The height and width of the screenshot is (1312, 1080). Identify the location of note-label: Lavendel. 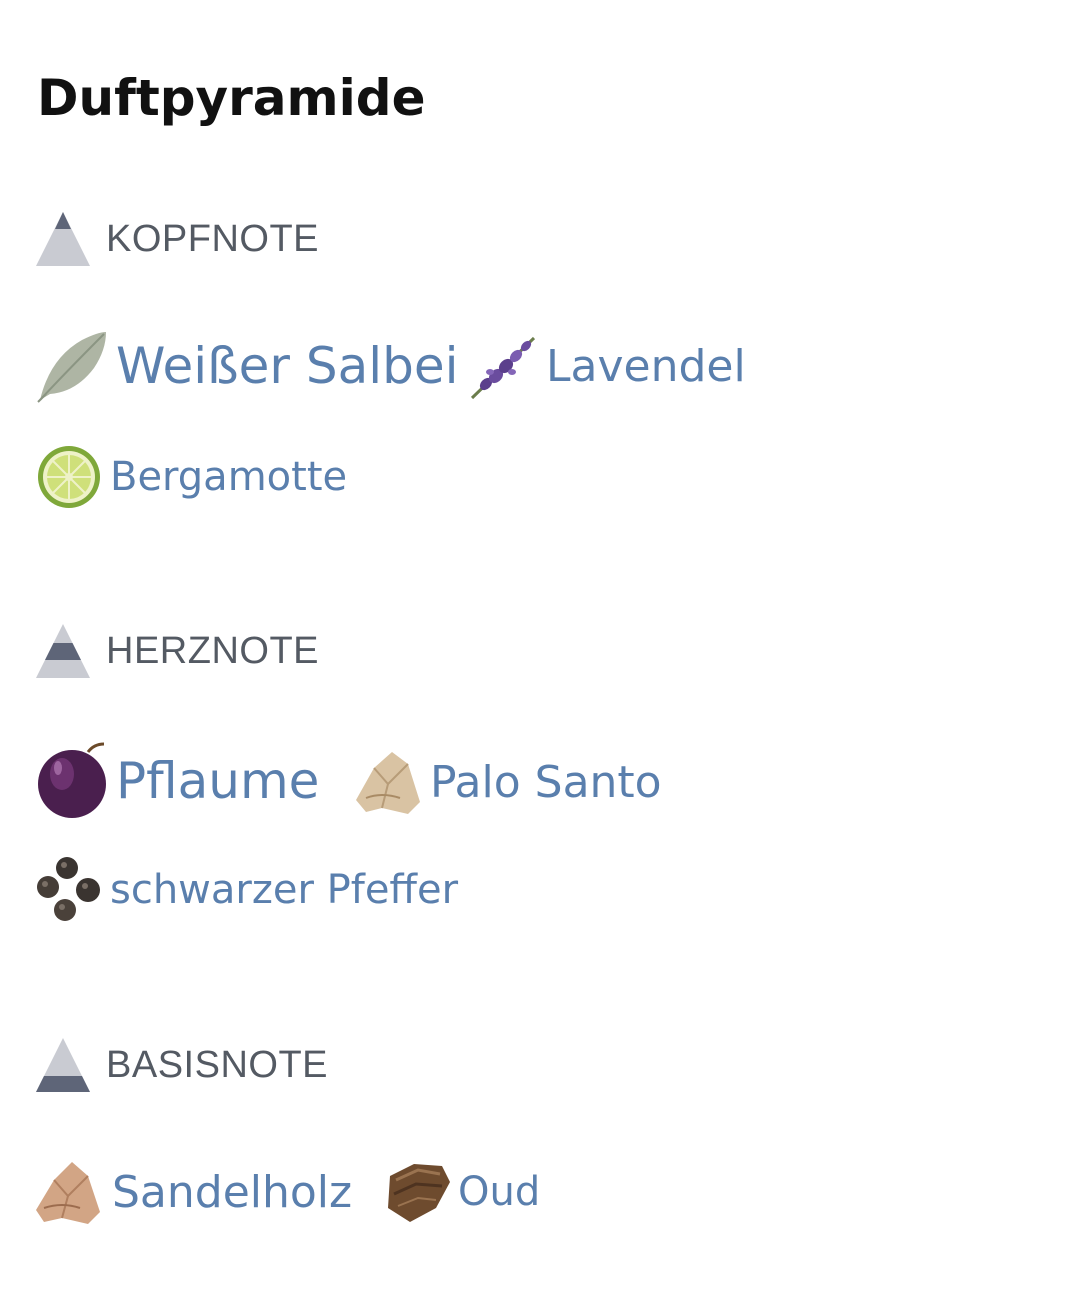
(646, 366).